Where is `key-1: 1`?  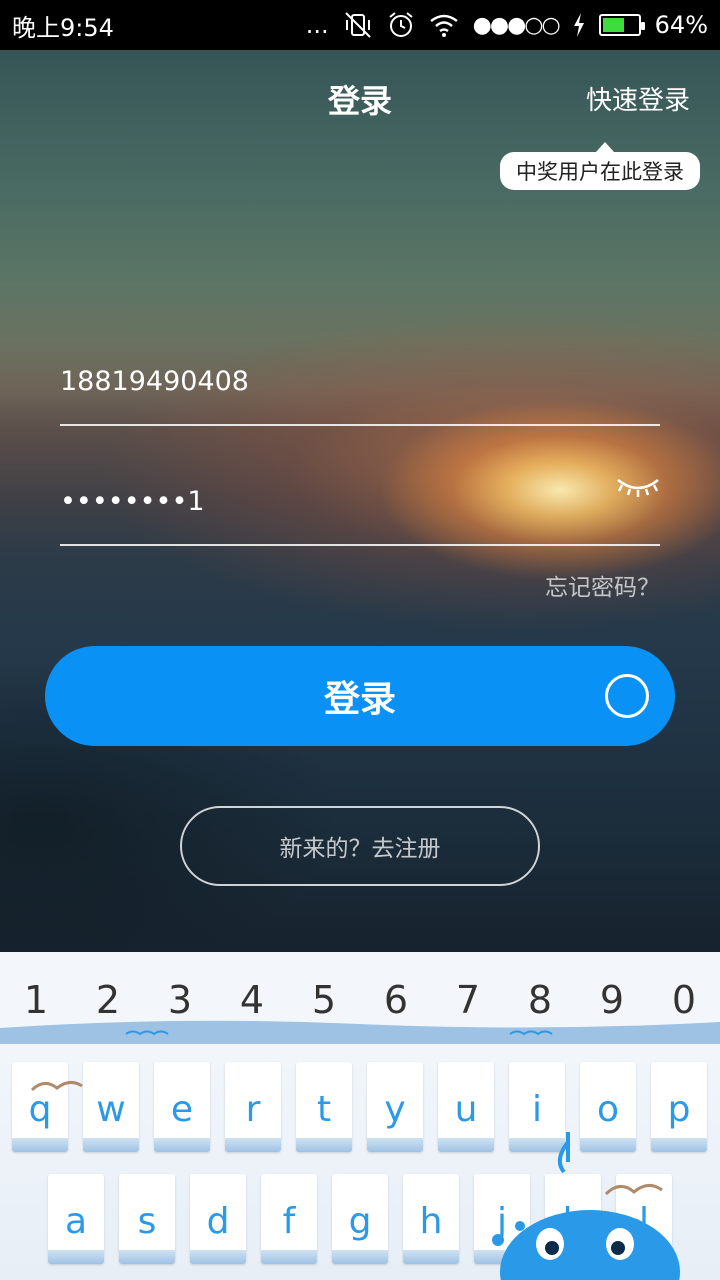
key-1: 1 is located at coordinates (36, 1000).